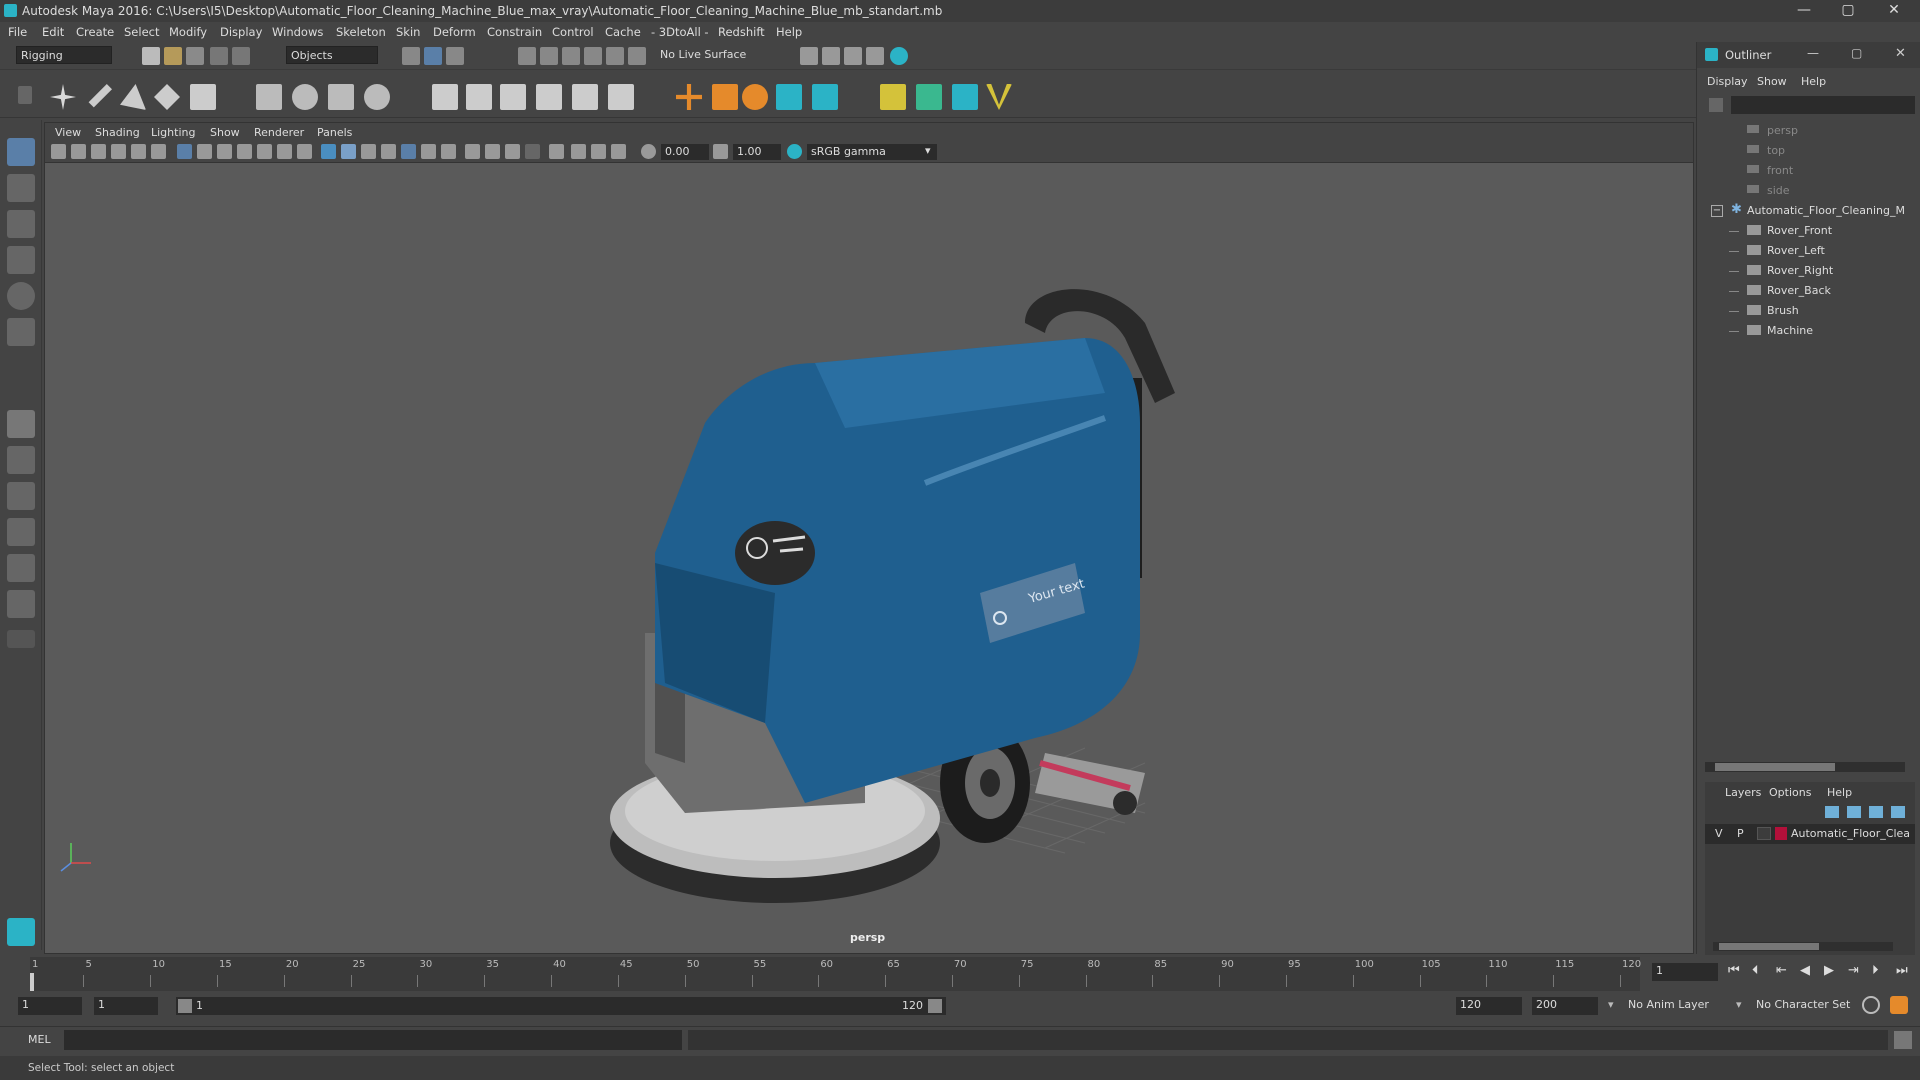 Image resolution: width=1920 pixels, height=1080 pixels. What do you see at coordinates (21, 496) in the screenshot?
I see `outliner-layout-icon` at bounding box center [21, 496].